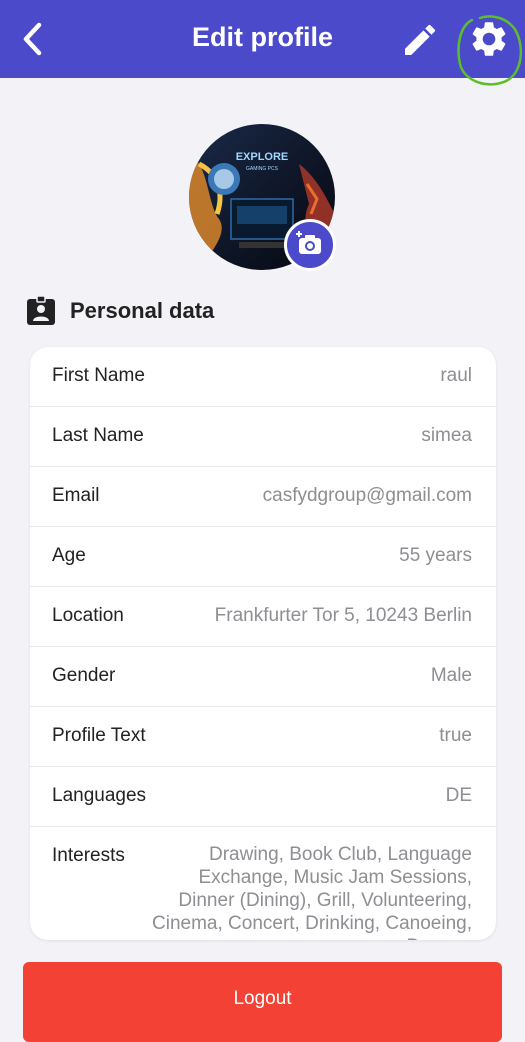 The image size is (525, 1042). Describe the element at coordinates (98, 435) in the screenshot. I see `field-label: Last Name` at that location.